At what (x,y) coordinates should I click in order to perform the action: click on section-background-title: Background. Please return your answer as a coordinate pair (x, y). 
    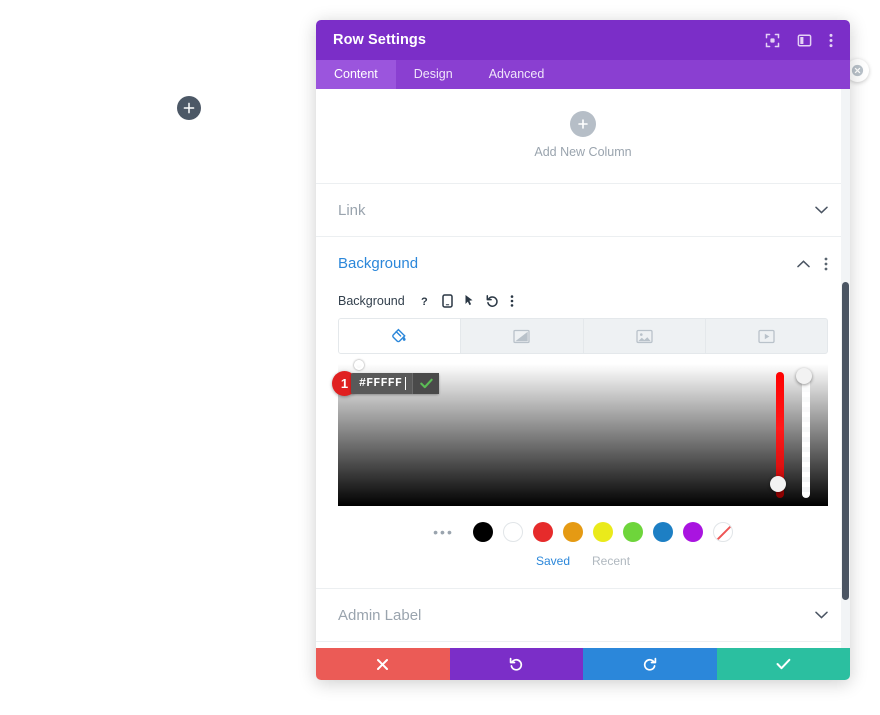
    Looking at the image, I should click on (378, 263).